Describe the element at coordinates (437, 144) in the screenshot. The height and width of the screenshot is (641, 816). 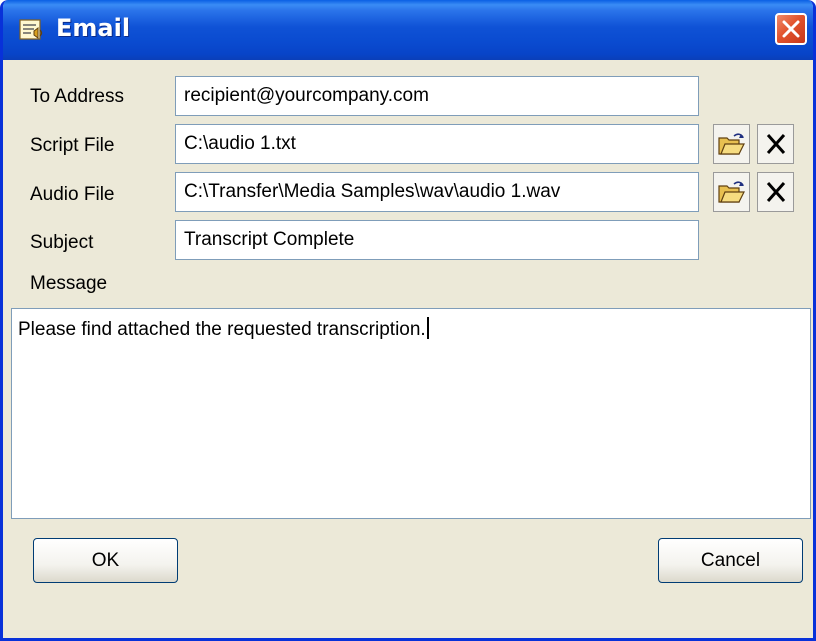
I see `script-file-field: C:\audio 1.txt` at that location.